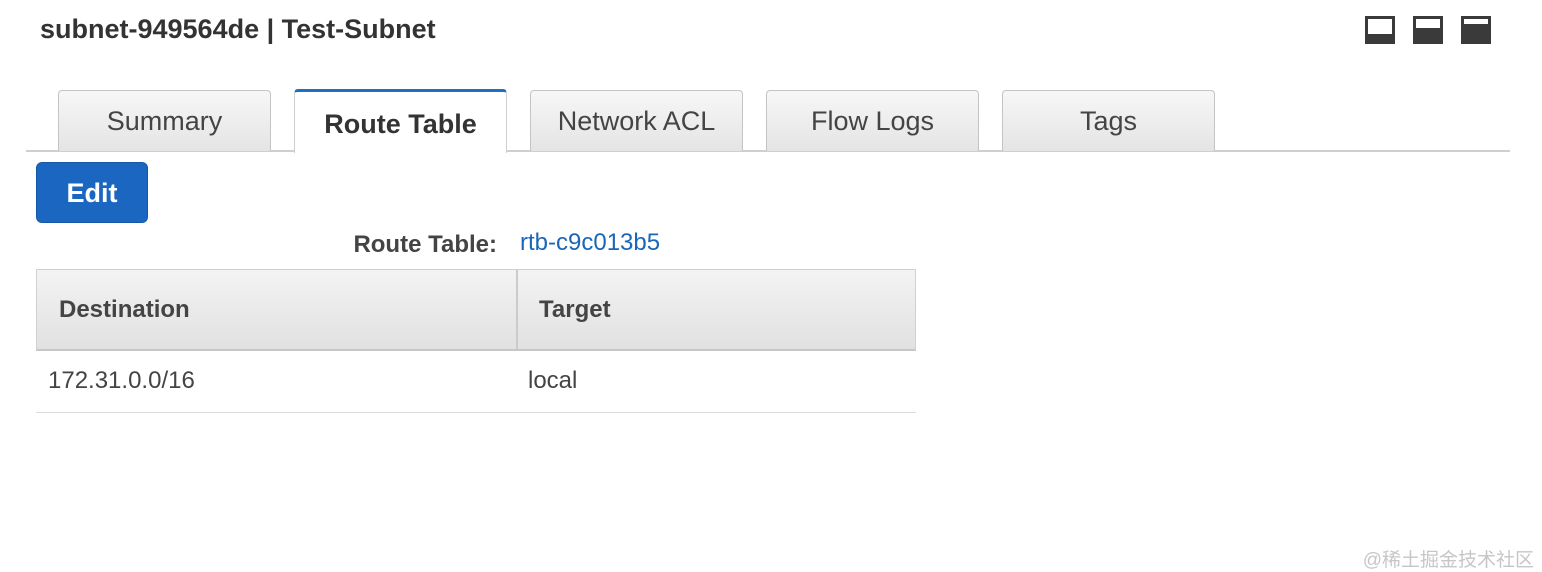 This screenshot has width=1542, height=572. I want to click on route-table-link: rtb-c9c013b5, so click(590, 243).